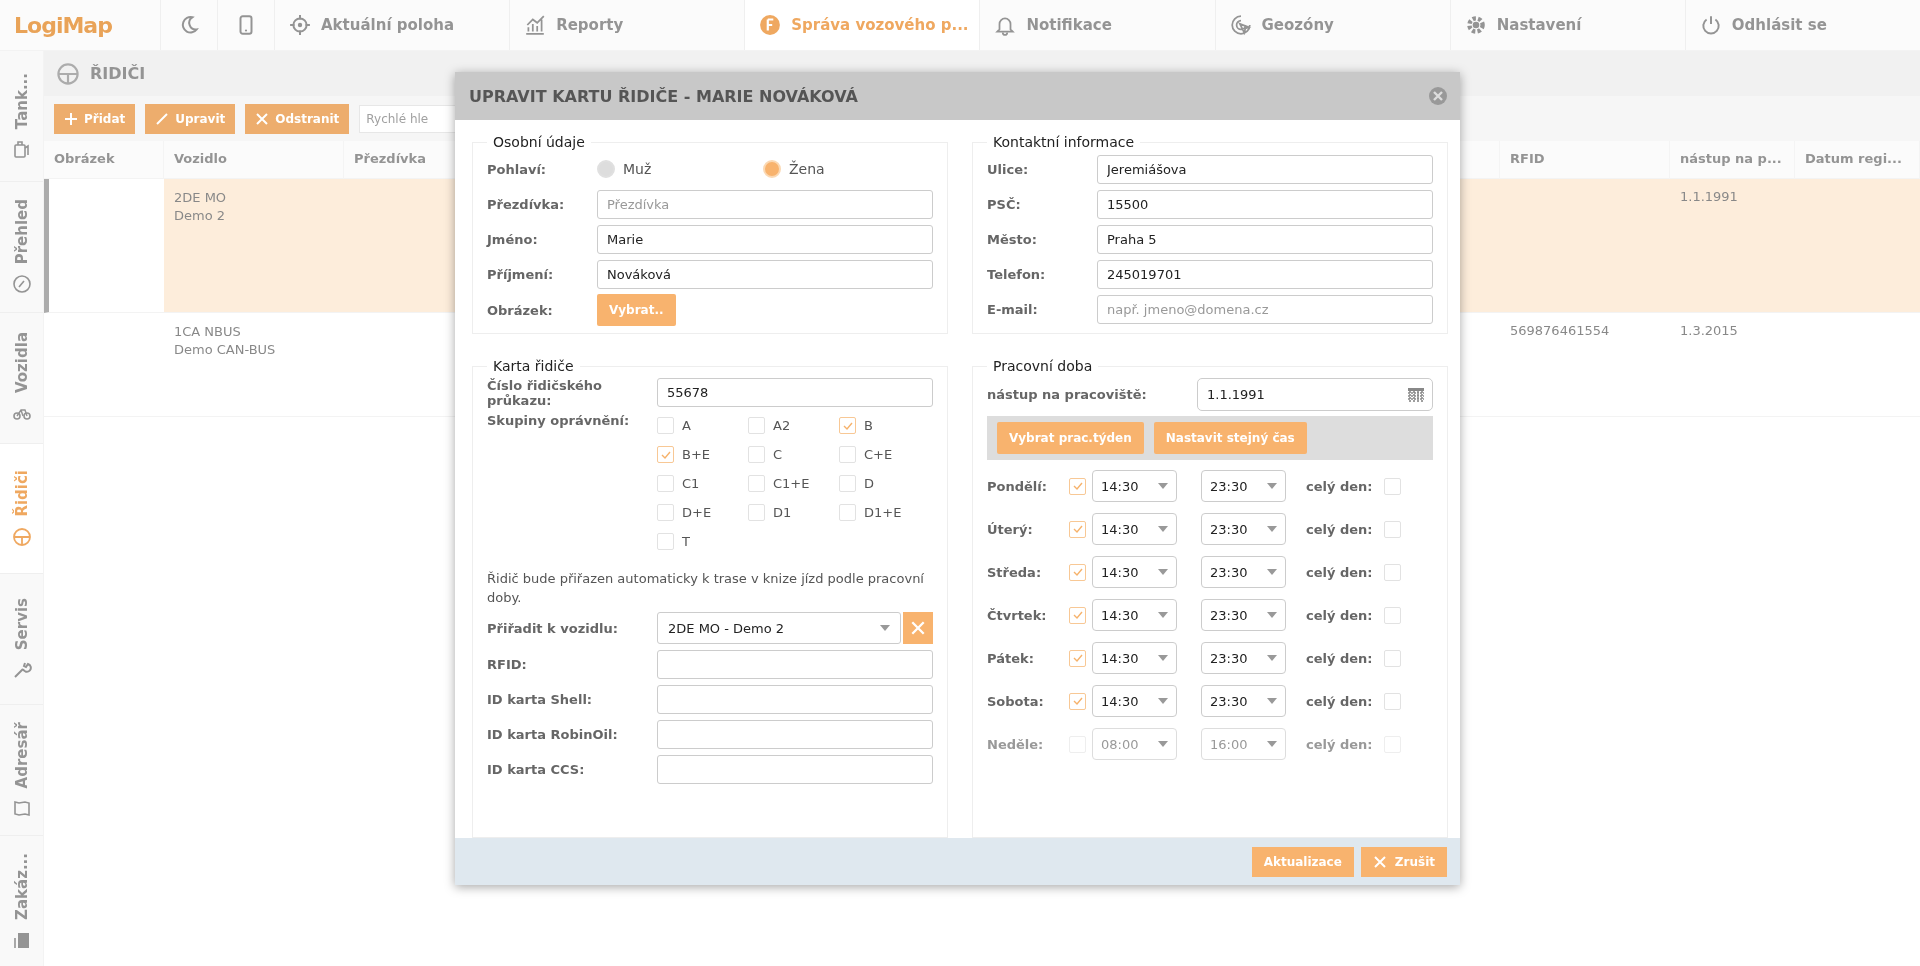  Describe the element at coordinates (1802, 25) in the screenshot. I see `nav-item: Odhlásit se` at that location.